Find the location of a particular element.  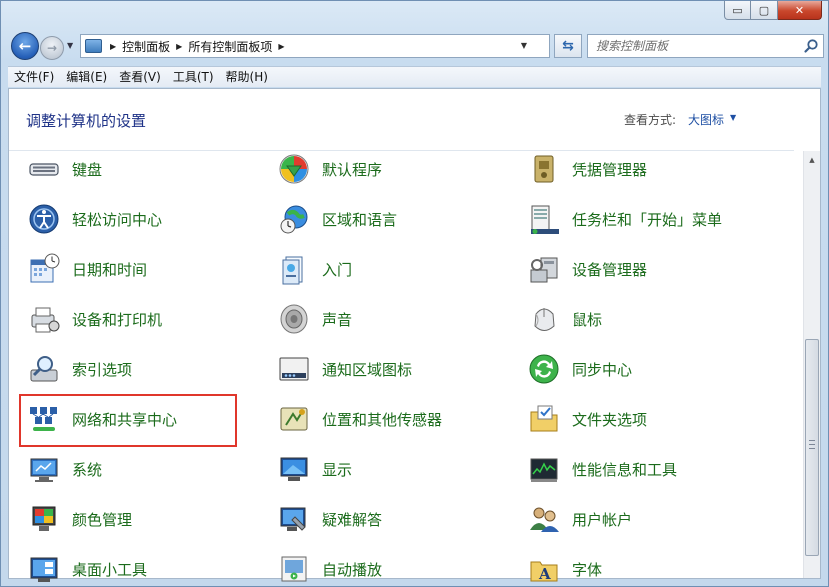

control-panel-item: 系统 is located at coordinates (64, 469).